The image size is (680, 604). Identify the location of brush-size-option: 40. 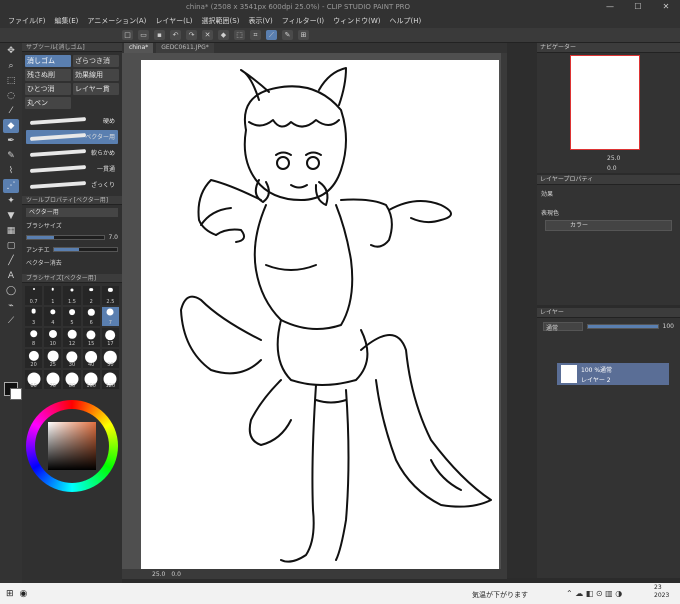
(91, 358).